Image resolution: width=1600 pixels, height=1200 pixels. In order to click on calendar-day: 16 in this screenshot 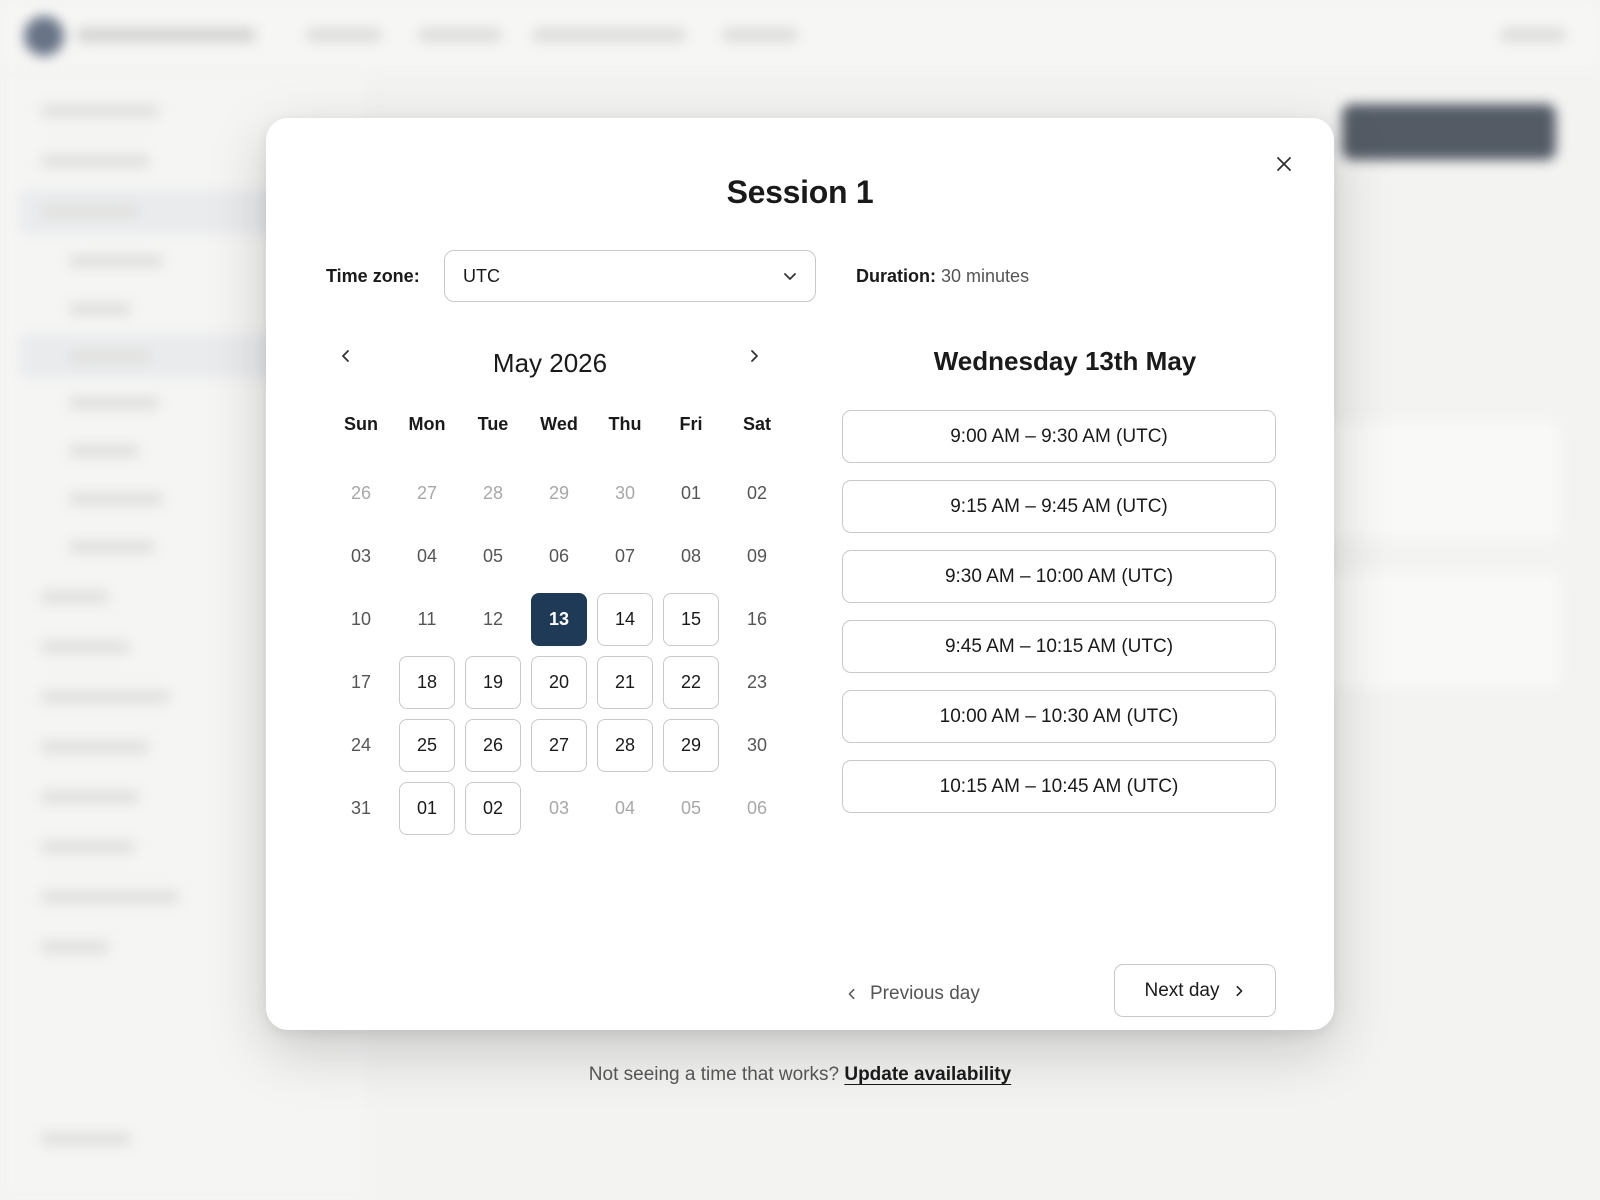, I will do `click(757, 619)`.